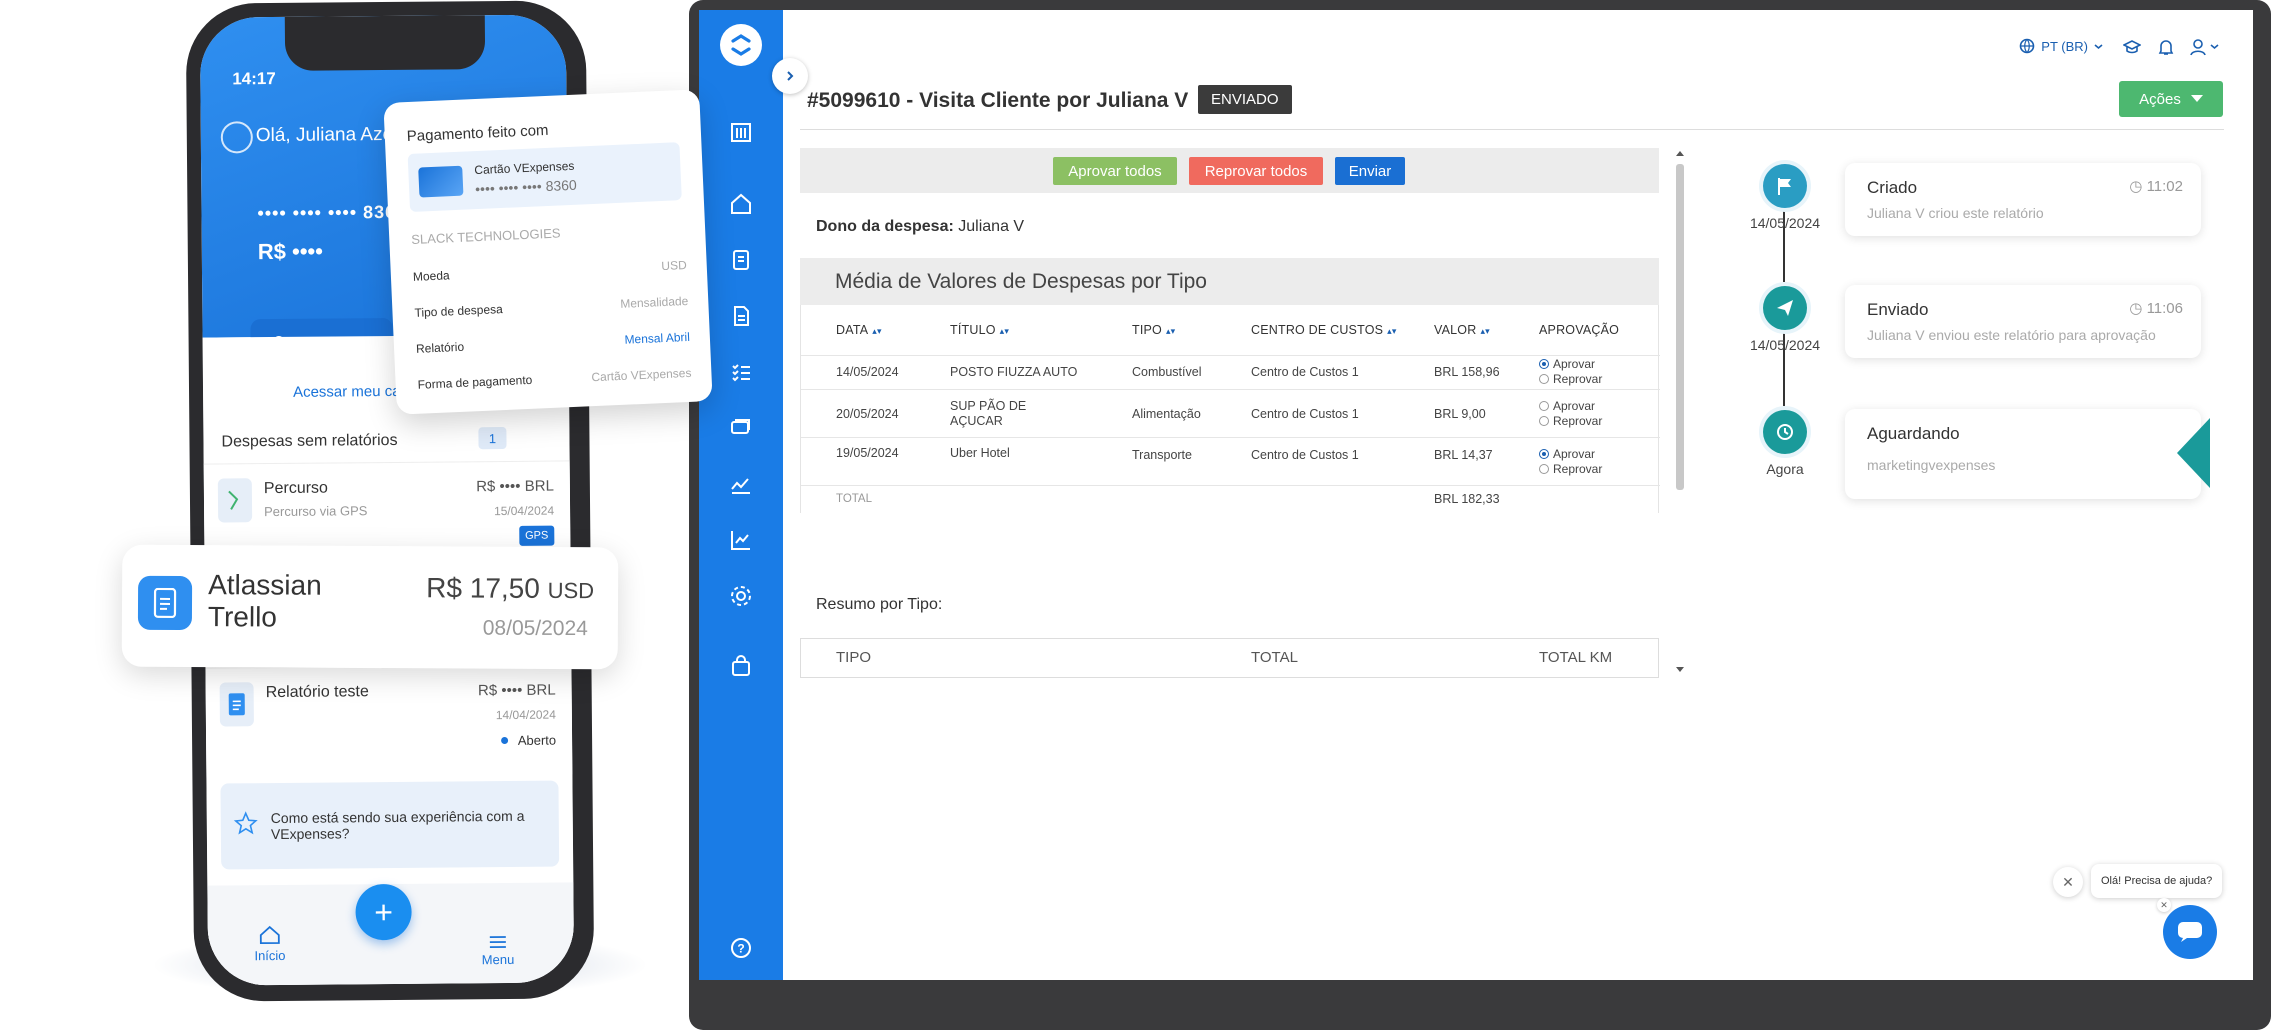 This screenshot has height=1030, width=2271. I want to click on document-icon, so click(165, 603).